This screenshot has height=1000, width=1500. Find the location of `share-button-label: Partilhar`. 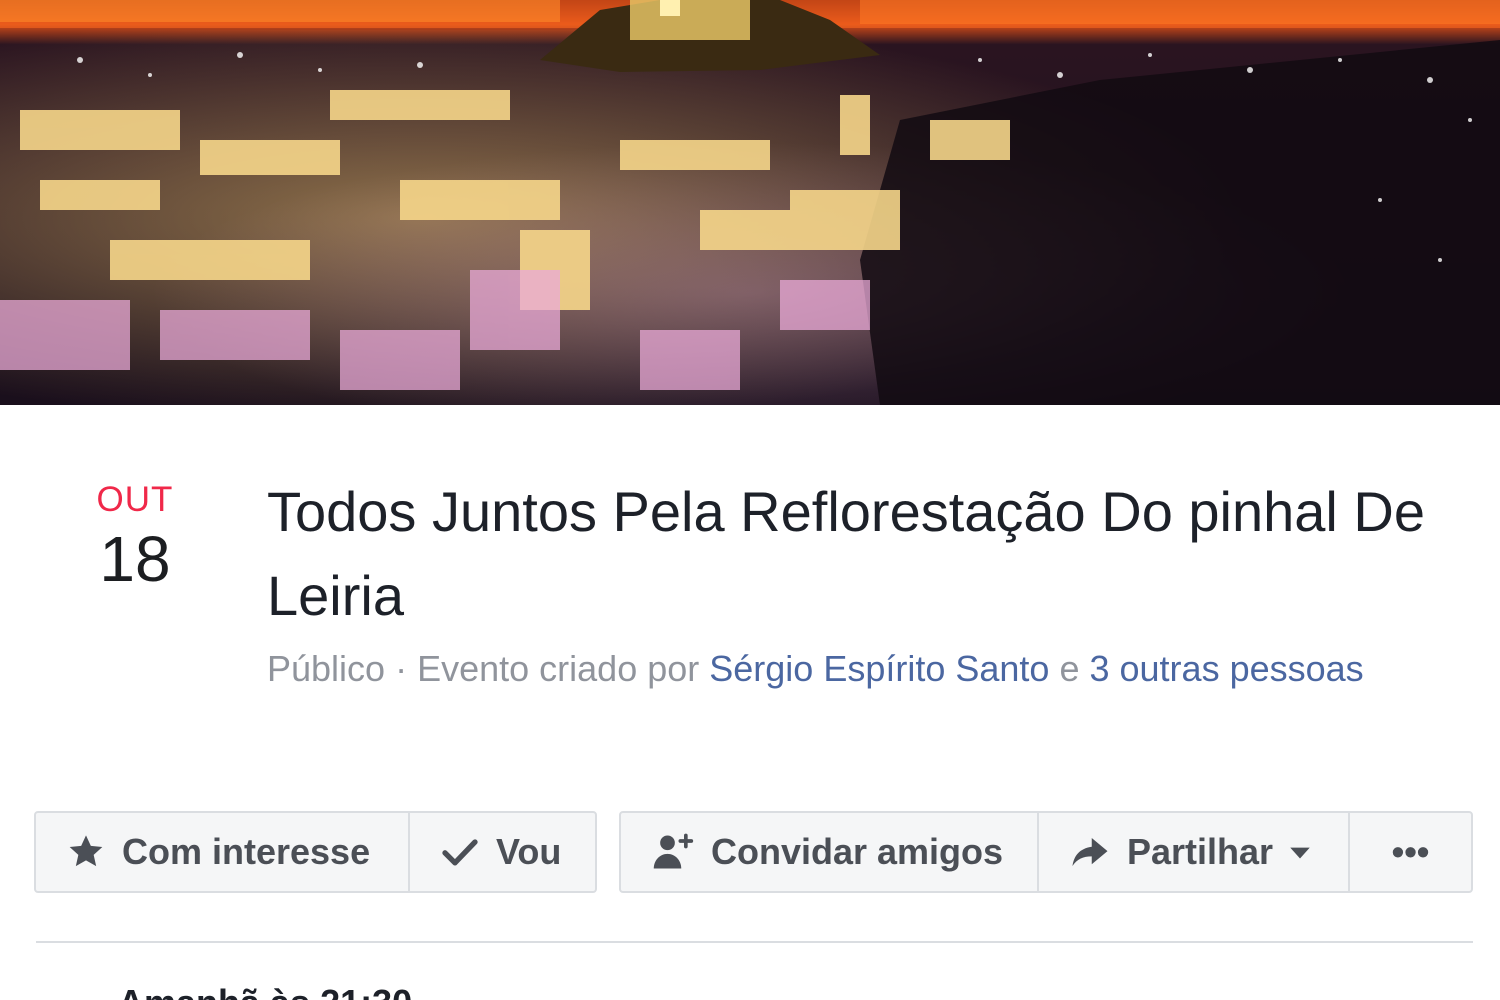

share-button-label: Partilhar is located at coordinates (1200, 851).